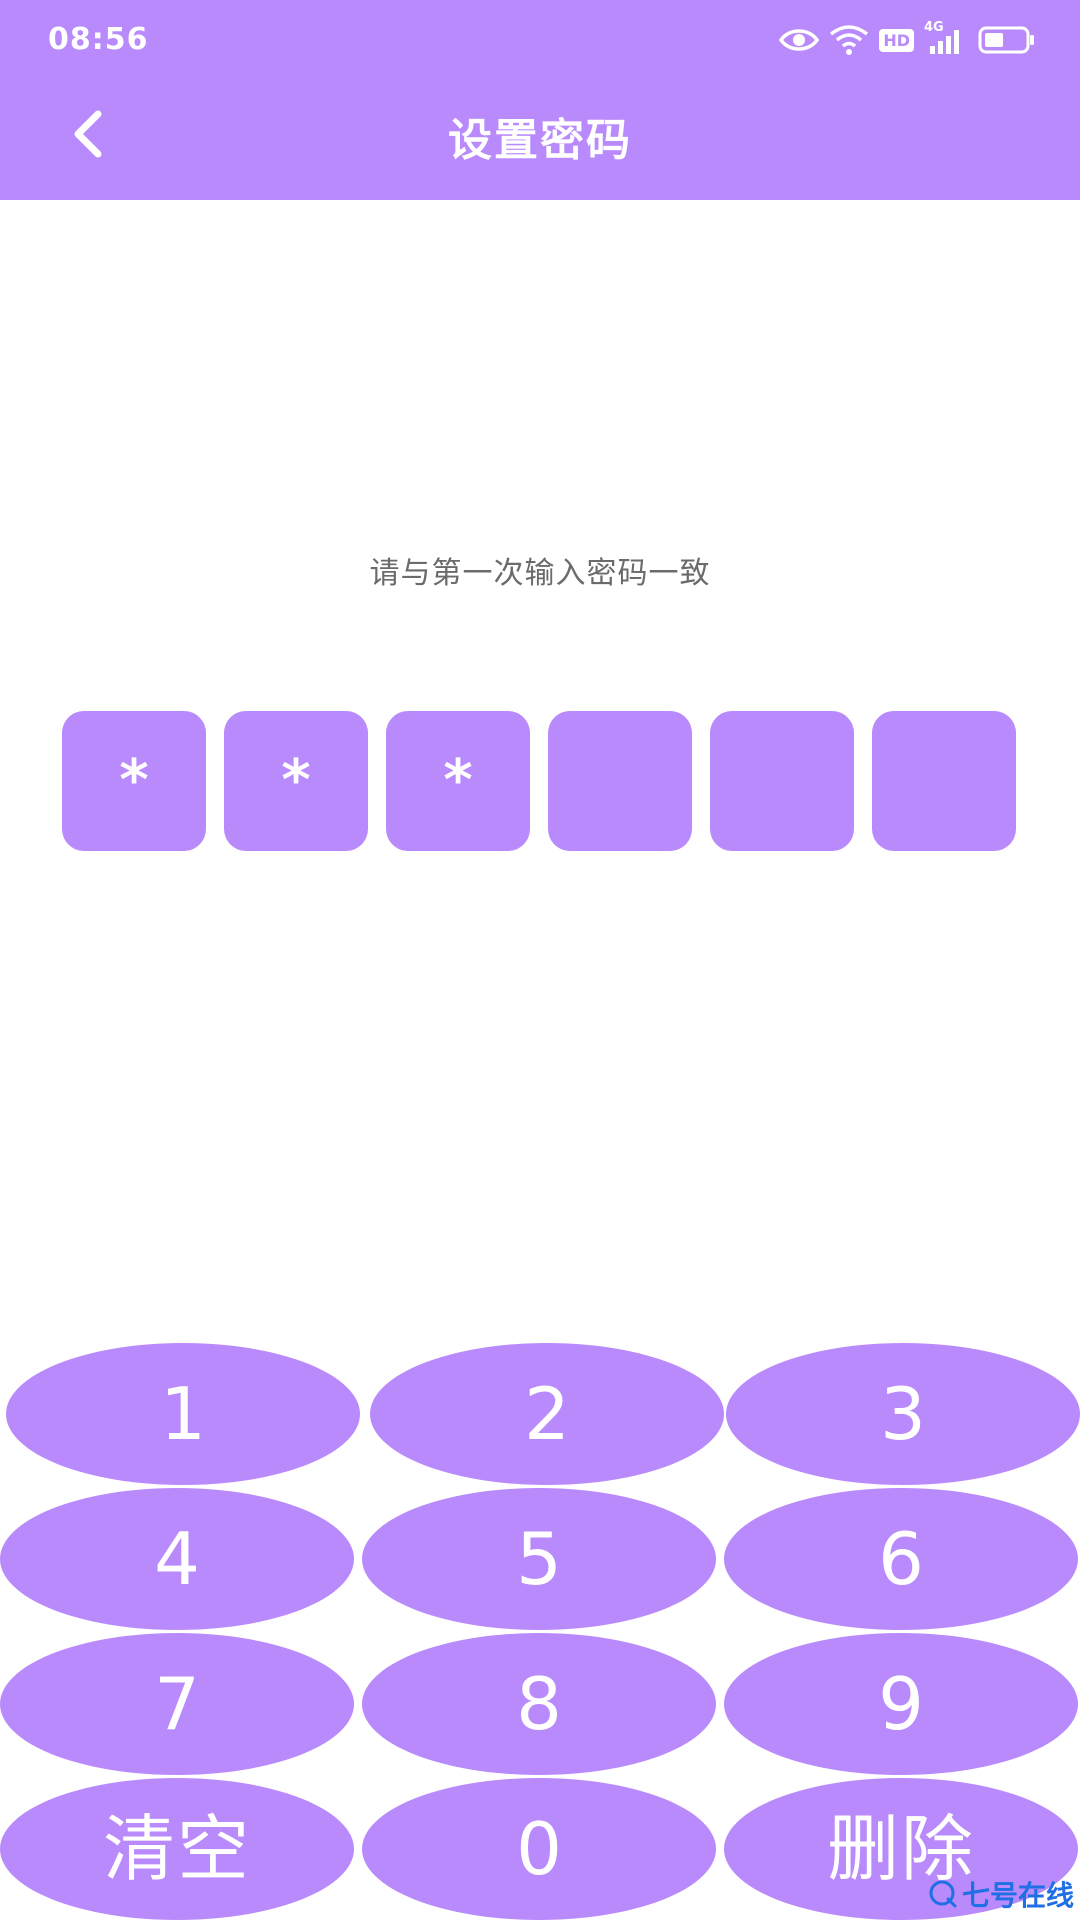 The image size is (1080, 1920). Describe the element at coordinates (177, 1849) in the screenshot. I see `clear-button: 清空` at that location.